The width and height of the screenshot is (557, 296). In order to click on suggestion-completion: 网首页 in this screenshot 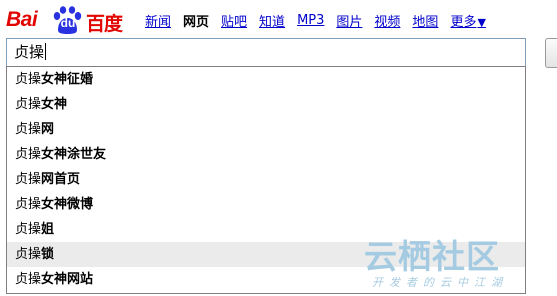, I will do `click(61, 179)`.